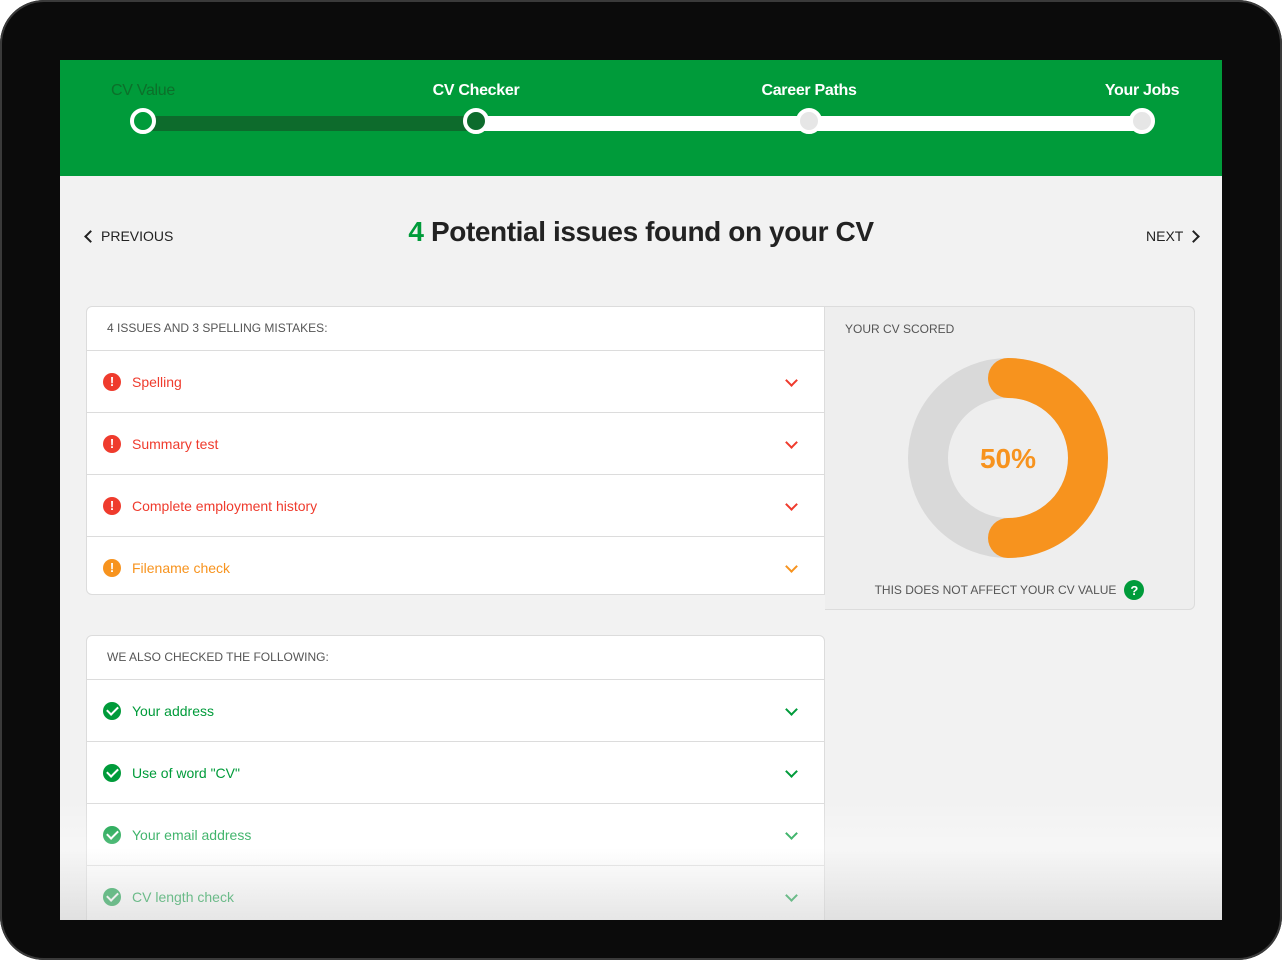  What do you see at coordinates (143, 91) in the screenshot?
I see `step-label-cv-value: CV Value` at bounding box center [143, 91].